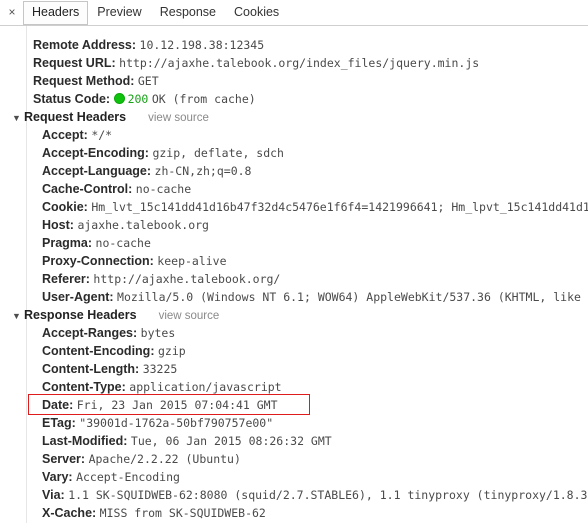  Describe the element at coordinates (65, 135) in the screenshot. I see `header-name: Accept:` at that location.